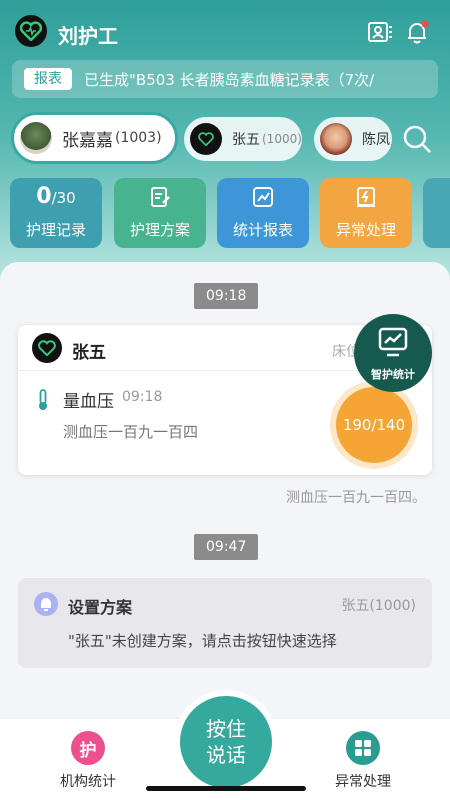  I want to click on care-plans-label: 护理方案, so click(159, 230).